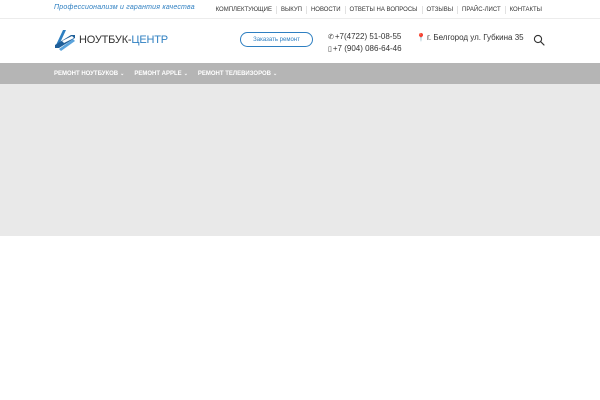 This screenshot has height=400, width=600. I want to click on phone-block: ✆+7(4722) 51-08-55 ▯+7 (904) 086-64-46, so click(365, 43).